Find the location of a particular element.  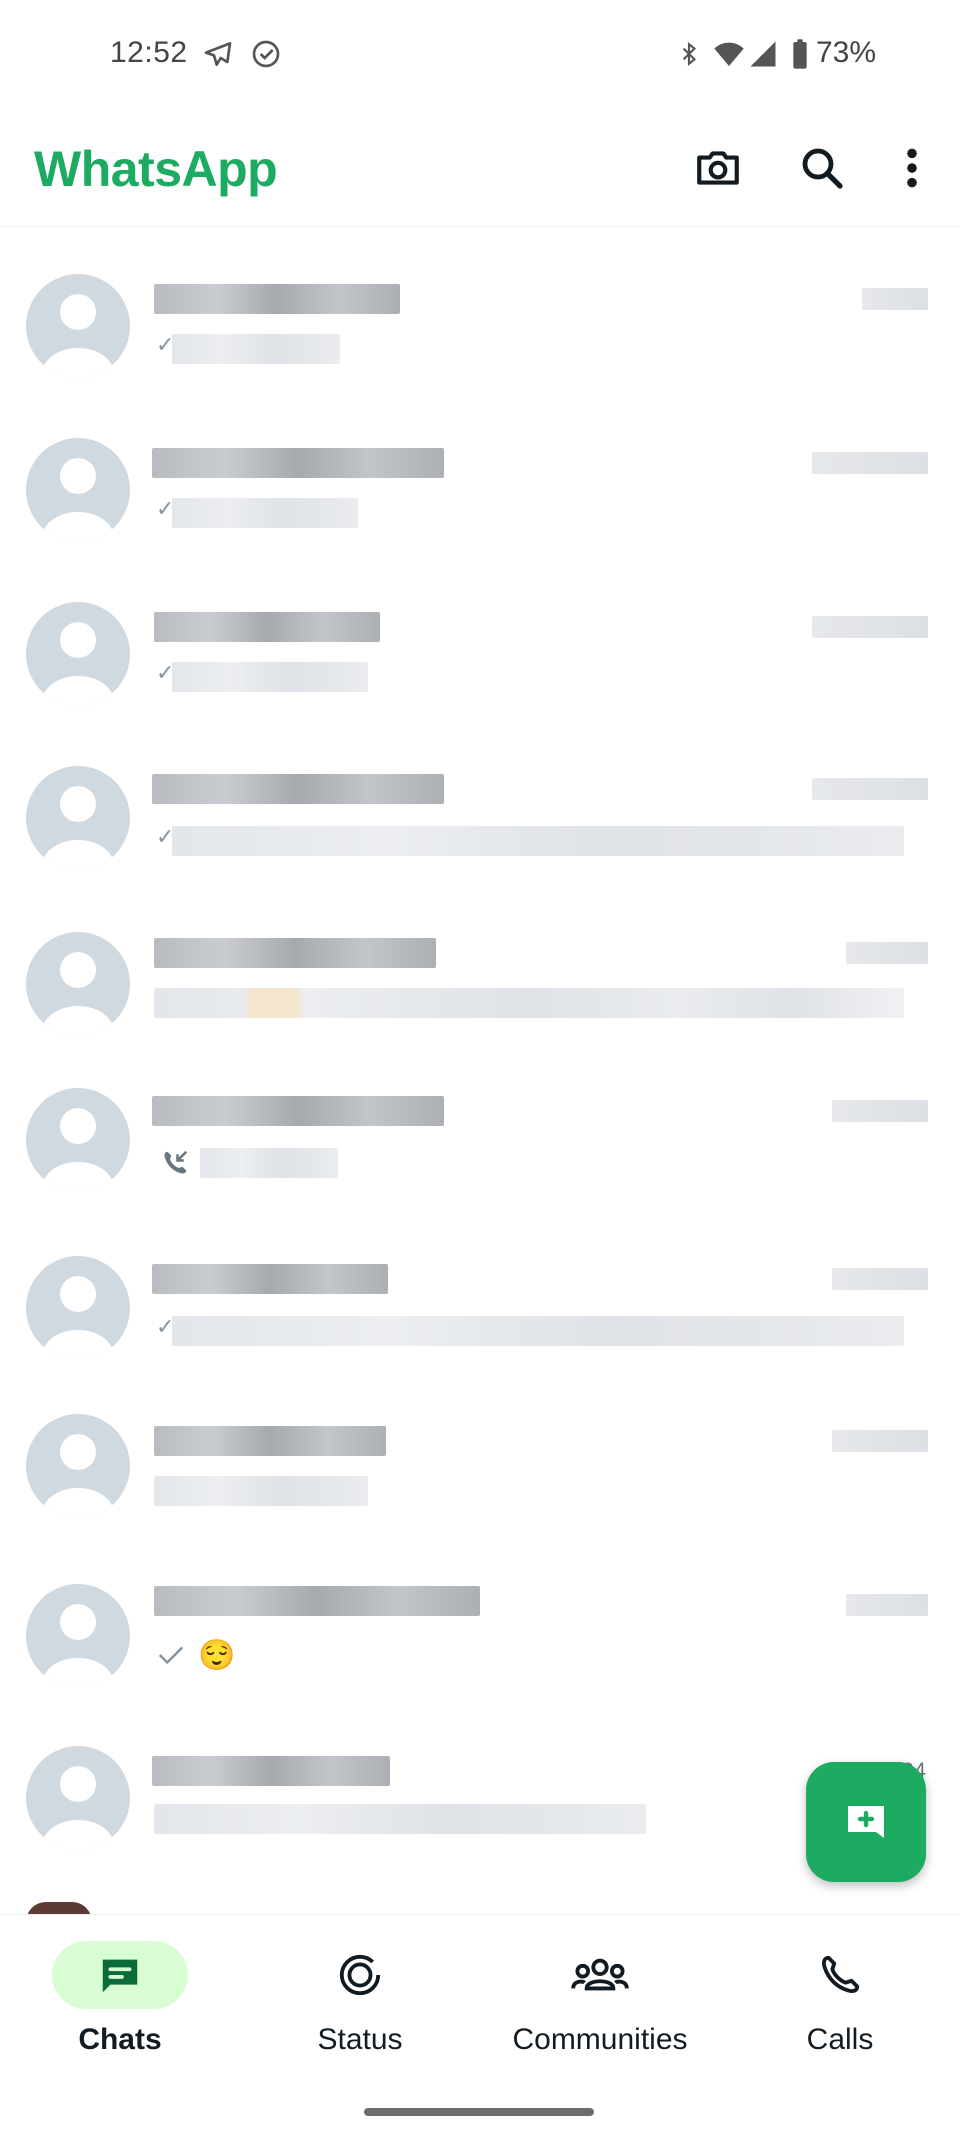

active-indicator is located at coordinates (120, 1975).